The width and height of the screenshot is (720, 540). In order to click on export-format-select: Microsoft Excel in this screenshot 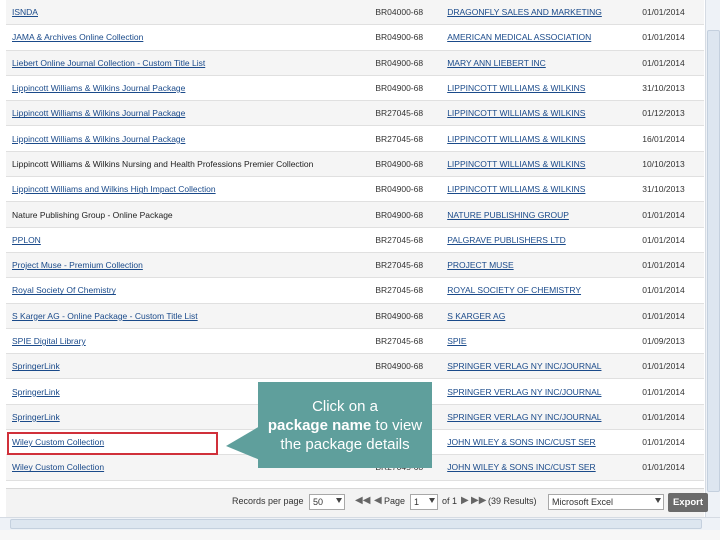, I will do `click(606, 502)`.